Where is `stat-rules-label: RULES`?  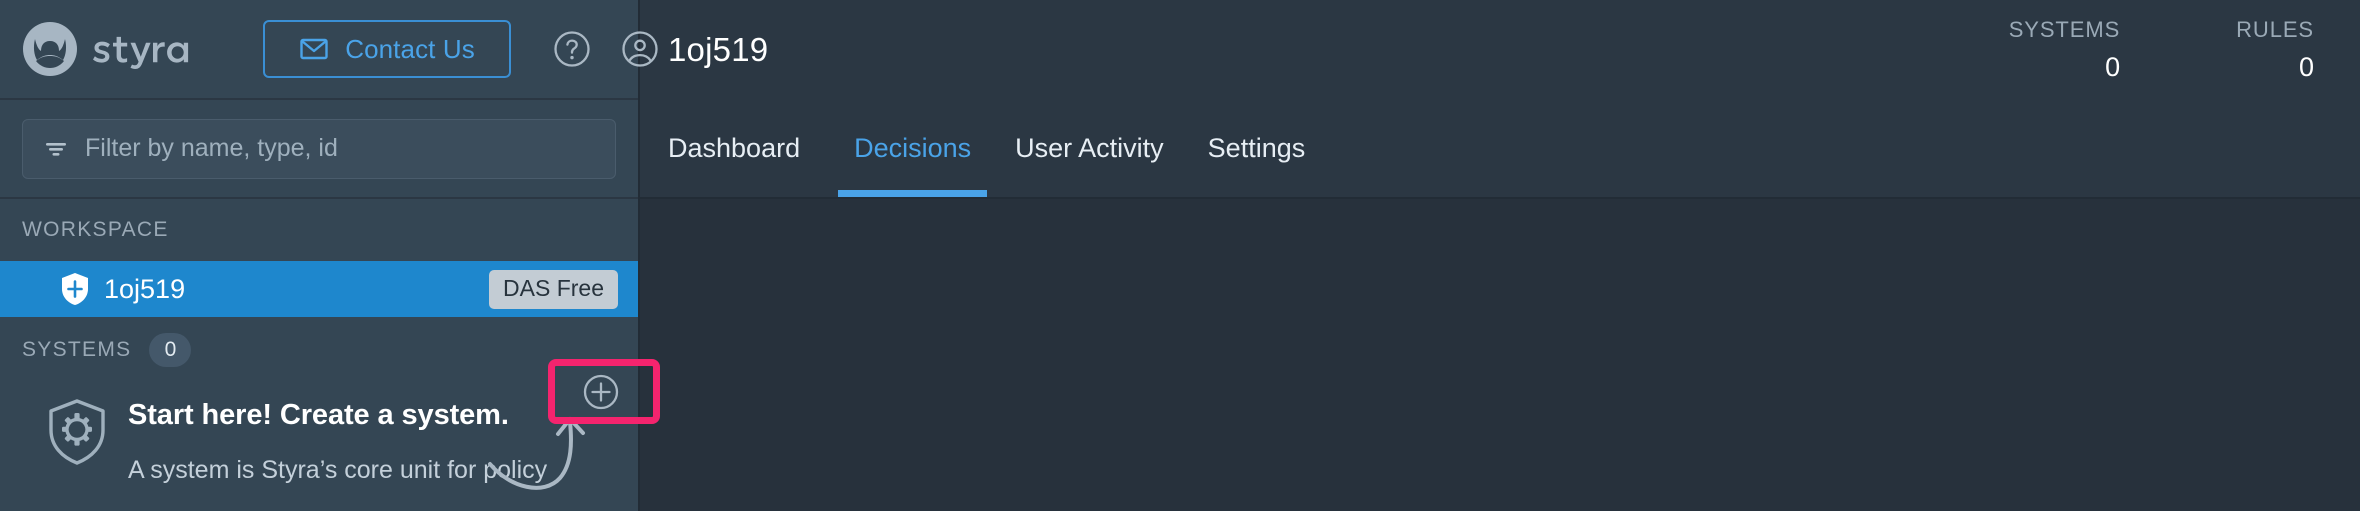
stat-rules-label: RULES is located at coordinates (2275, 29).